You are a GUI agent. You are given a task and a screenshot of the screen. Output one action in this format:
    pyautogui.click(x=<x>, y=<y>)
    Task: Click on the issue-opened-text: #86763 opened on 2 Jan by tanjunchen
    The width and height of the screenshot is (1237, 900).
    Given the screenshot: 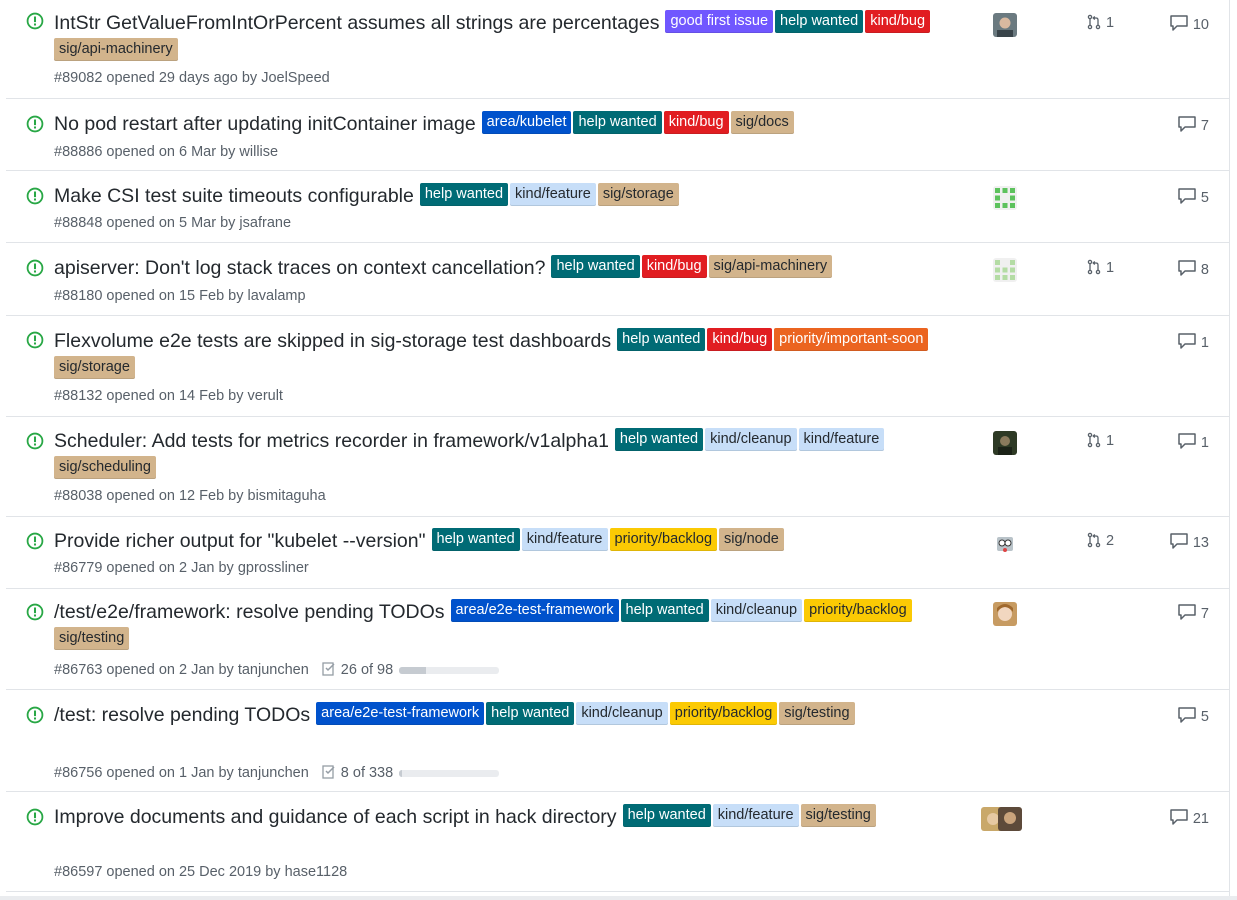 What is the action you would take?
    pyautogui.click(x=181, y=670)
    